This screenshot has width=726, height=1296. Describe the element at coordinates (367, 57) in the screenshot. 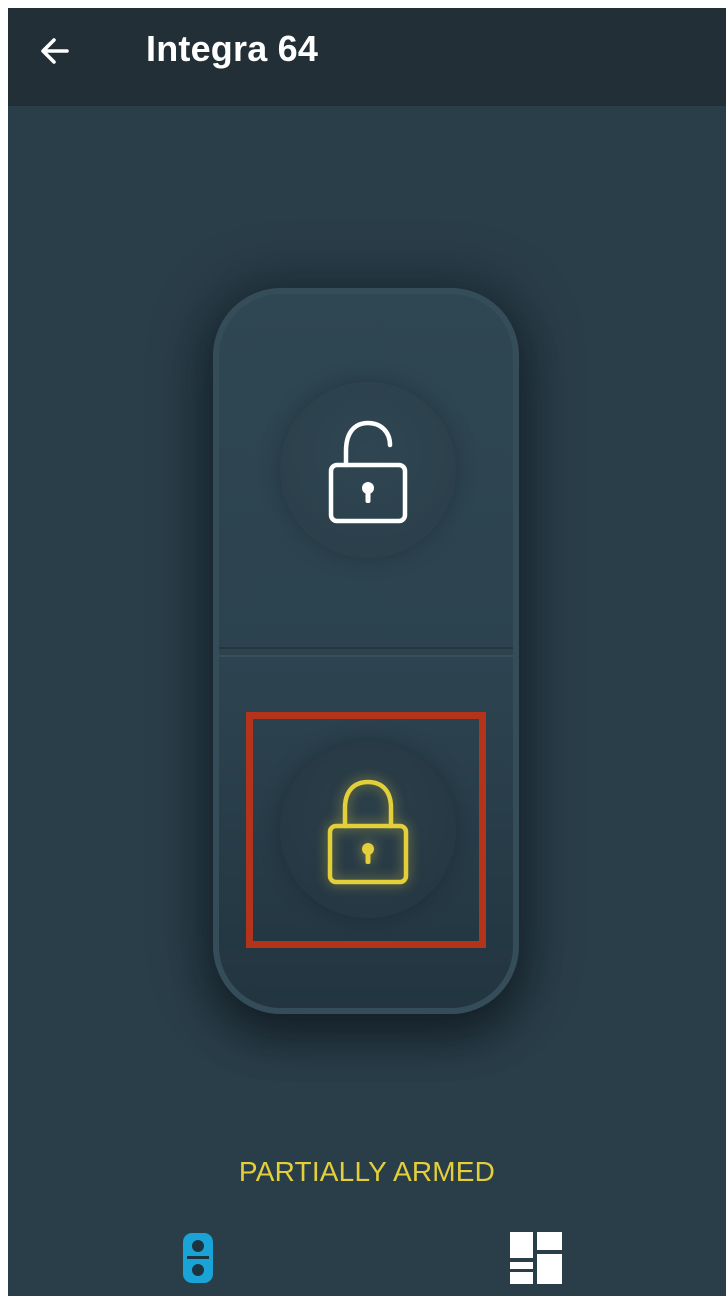

I see `app-bar: Integra 64` at that location.